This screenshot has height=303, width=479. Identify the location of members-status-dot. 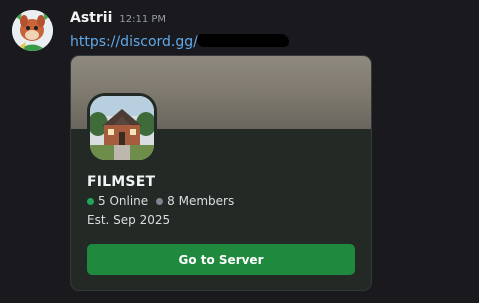
(160, 201).